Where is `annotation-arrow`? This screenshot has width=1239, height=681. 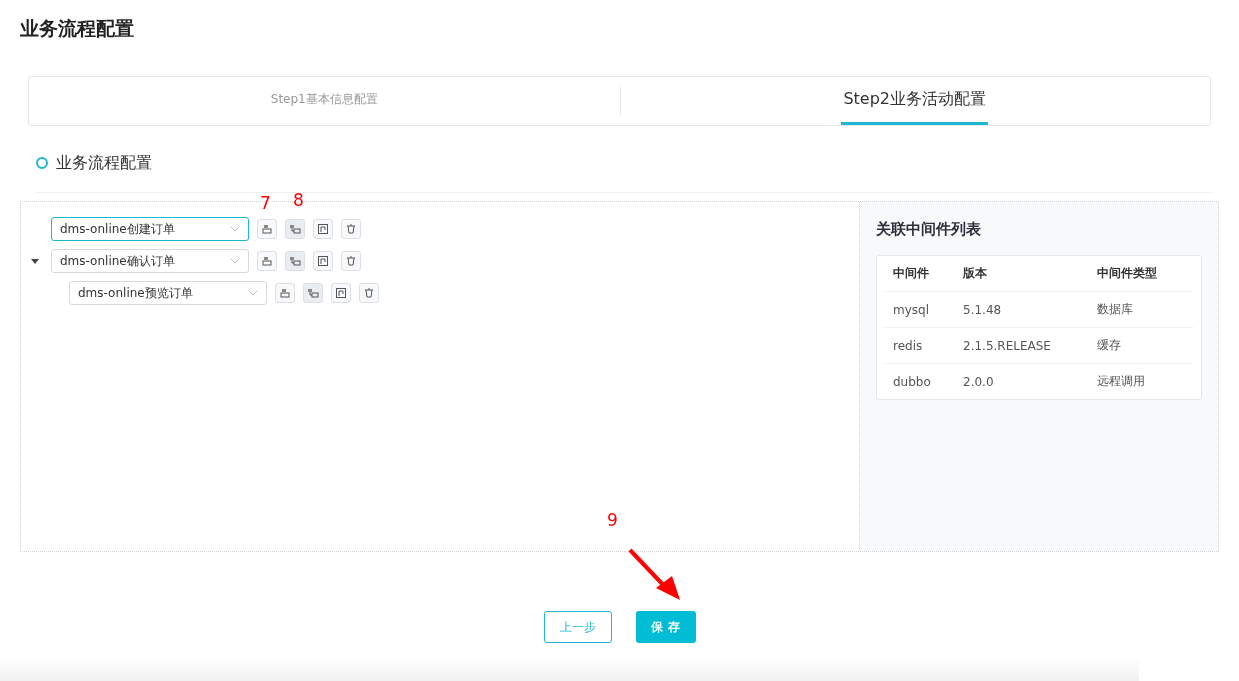
annotation-arrow is located at coordinates (655, 575).